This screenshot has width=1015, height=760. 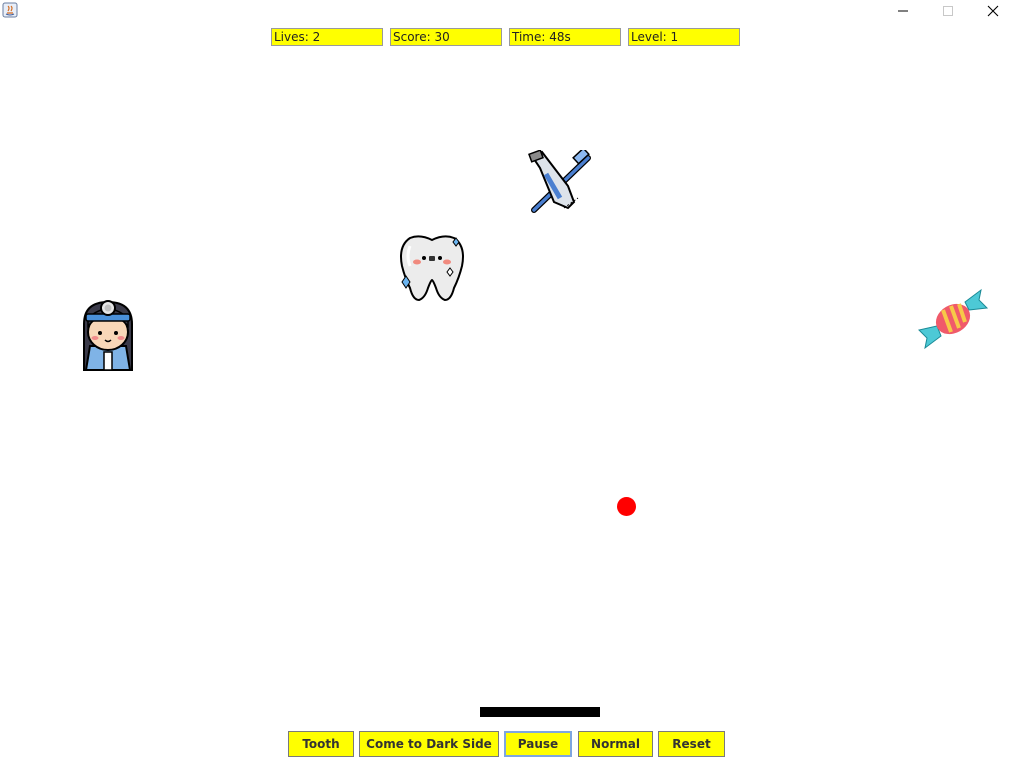 What do you see at coordinates (446, 37) in the screenshot?
I see `score-label: Score: 30` at bounding box center [446, 37].